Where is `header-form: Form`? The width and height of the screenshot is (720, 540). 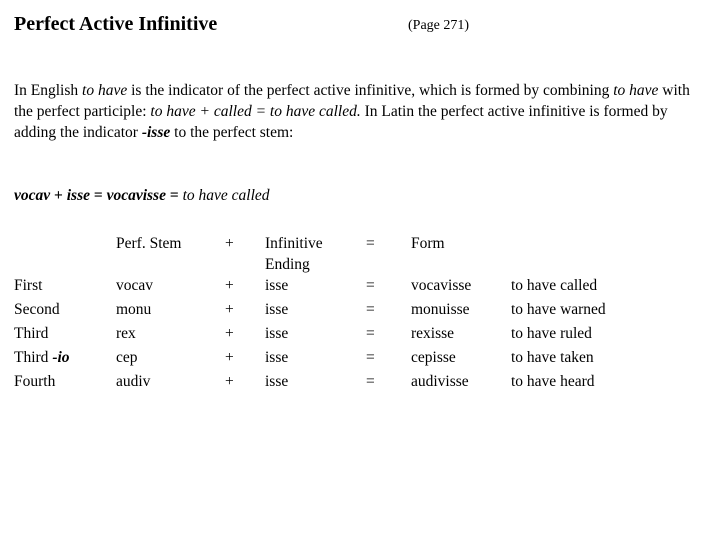 header-form: Form is located at coordinates (428, 243).